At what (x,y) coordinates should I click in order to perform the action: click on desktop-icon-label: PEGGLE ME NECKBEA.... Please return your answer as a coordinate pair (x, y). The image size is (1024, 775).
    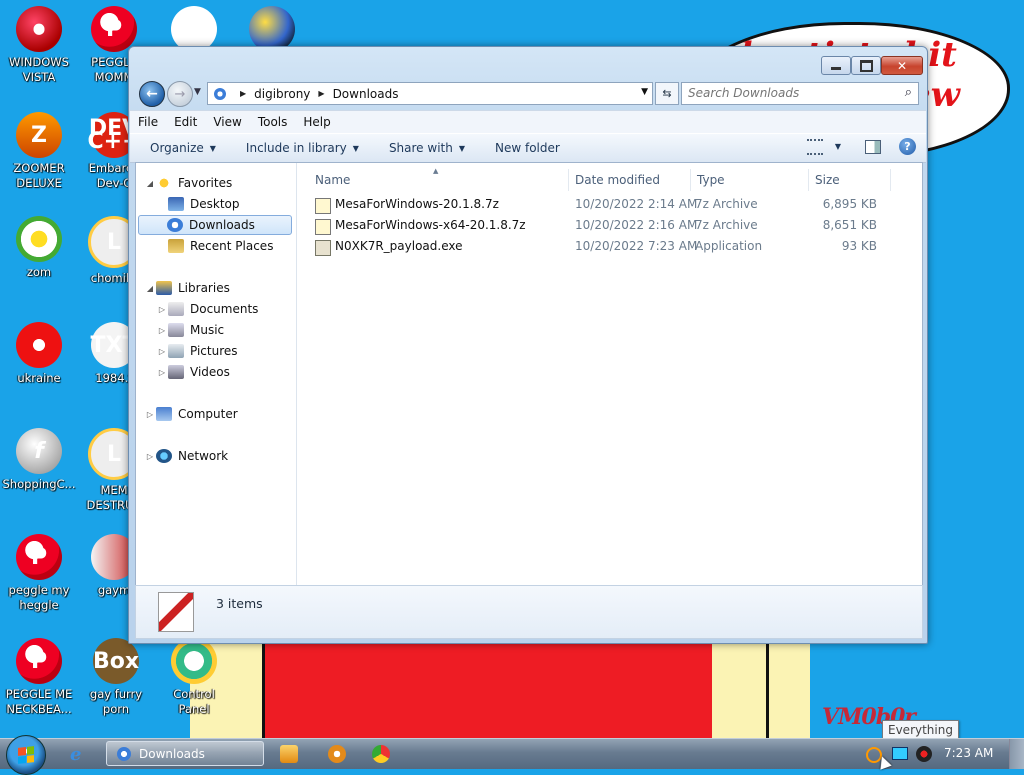
    Looking at the image, I should click on (39, 701).